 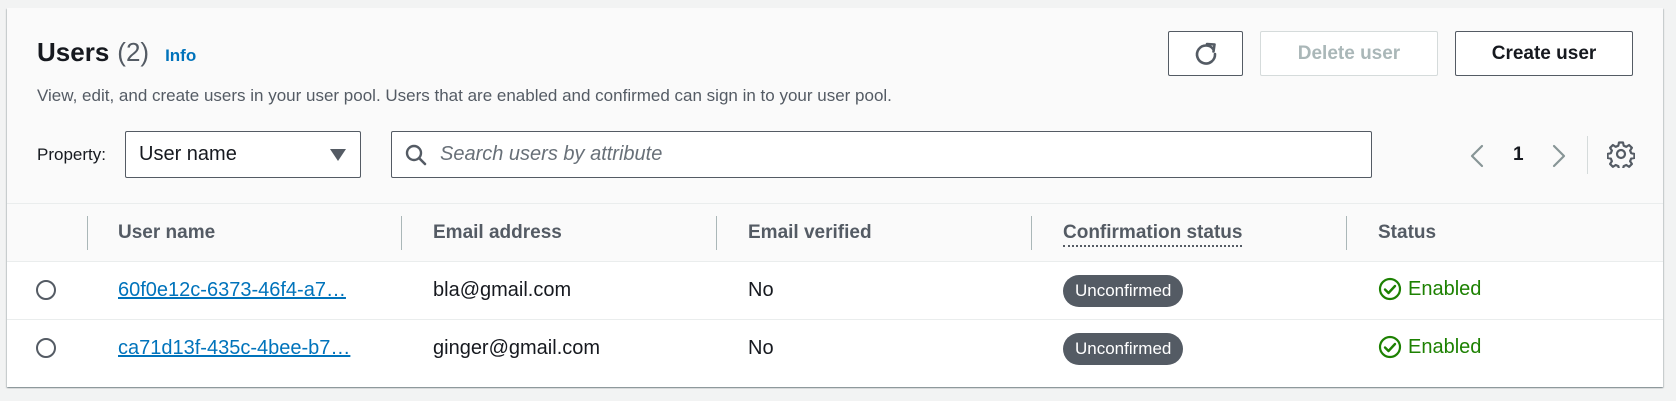 What do you see at coordinates (416, 154) in the screenshot?
I see `search-icon` at bounding box center [416, 154].